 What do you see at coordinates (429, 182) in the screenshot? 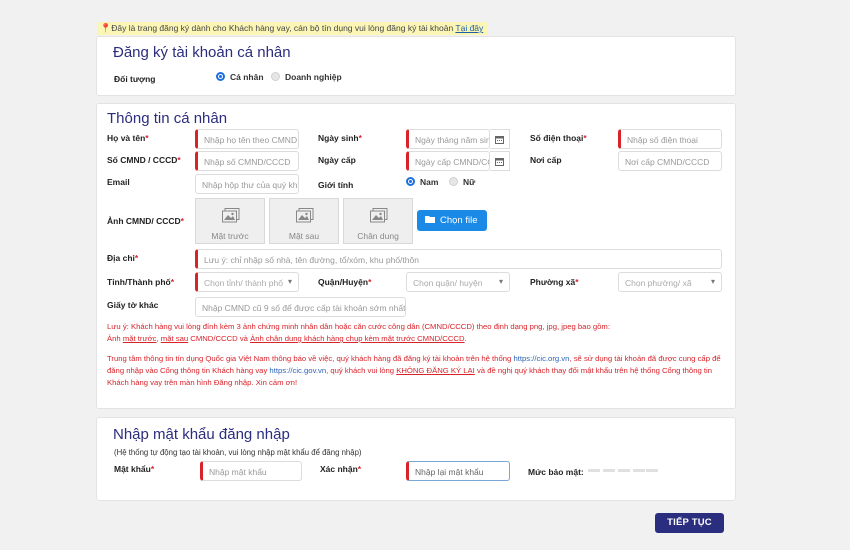
I see `radio-male-label: Nam` at bounding box center [429, 182].